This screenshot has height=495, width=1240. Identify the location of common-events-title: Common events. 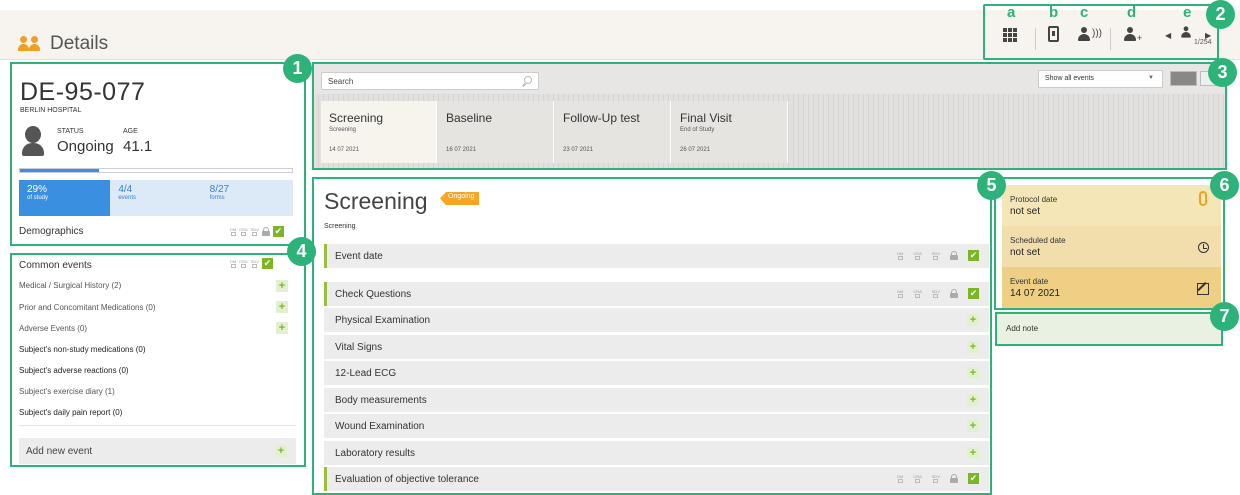
(55, 265).